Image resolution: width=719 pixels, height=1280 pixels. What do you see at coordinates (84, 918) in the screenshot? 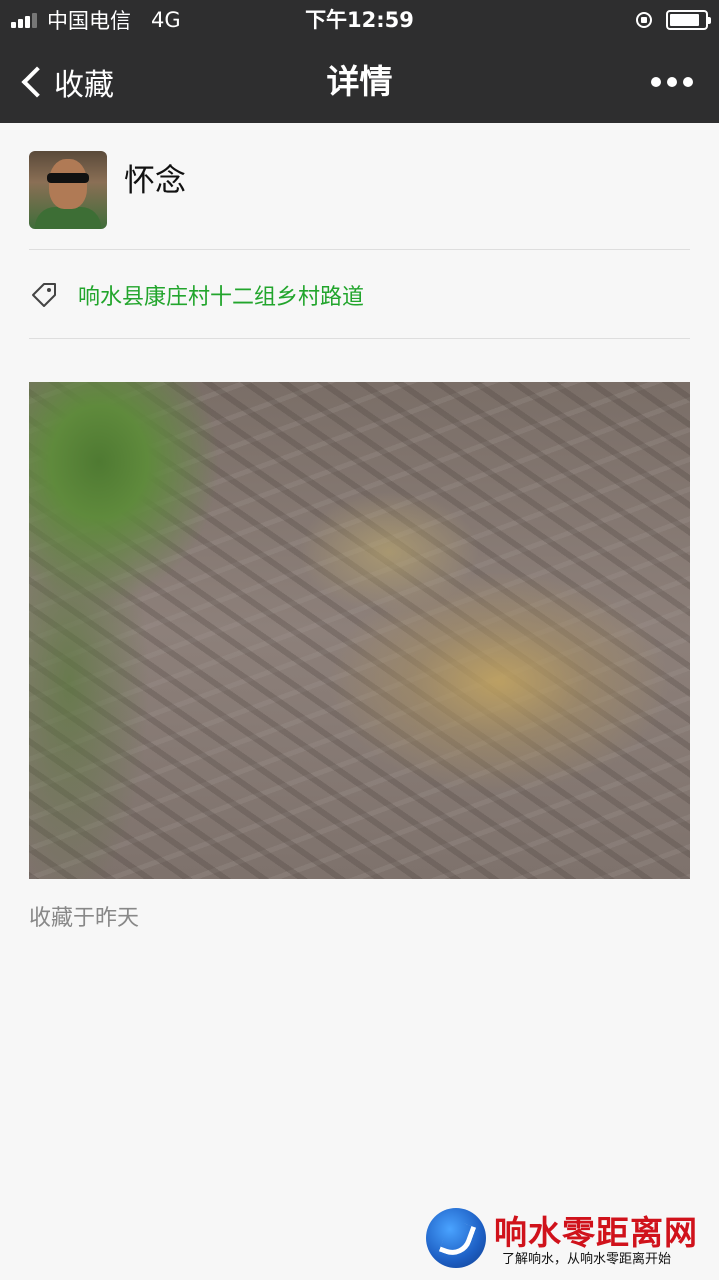
I see `collected-time: 收藏于昨天` at bounding box center [84, 918].